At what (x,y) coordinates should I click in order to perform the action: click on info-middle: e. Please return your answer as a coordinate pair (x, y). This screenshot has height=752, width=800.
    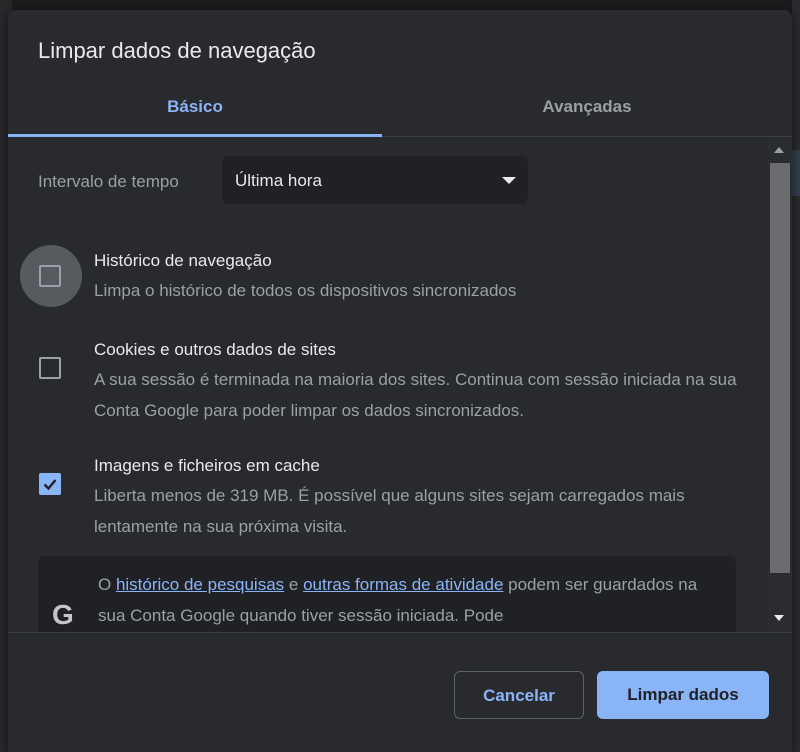
    Looking at the image, I should click on (294, 584).